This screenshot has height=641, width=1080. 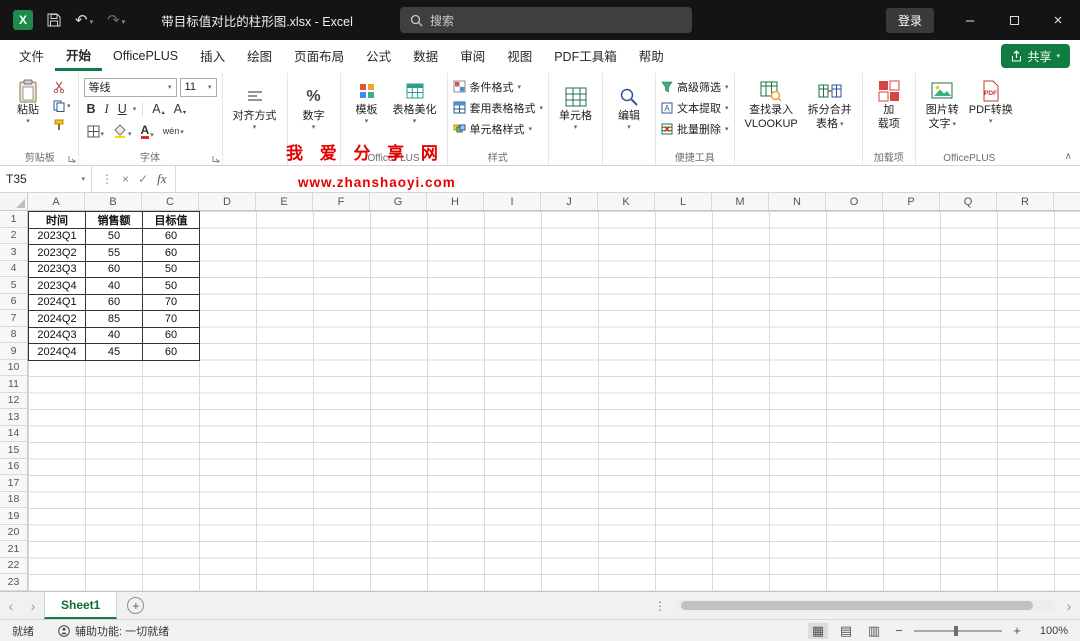 I want to click on row-header: 15, so click(x=13, y=450).